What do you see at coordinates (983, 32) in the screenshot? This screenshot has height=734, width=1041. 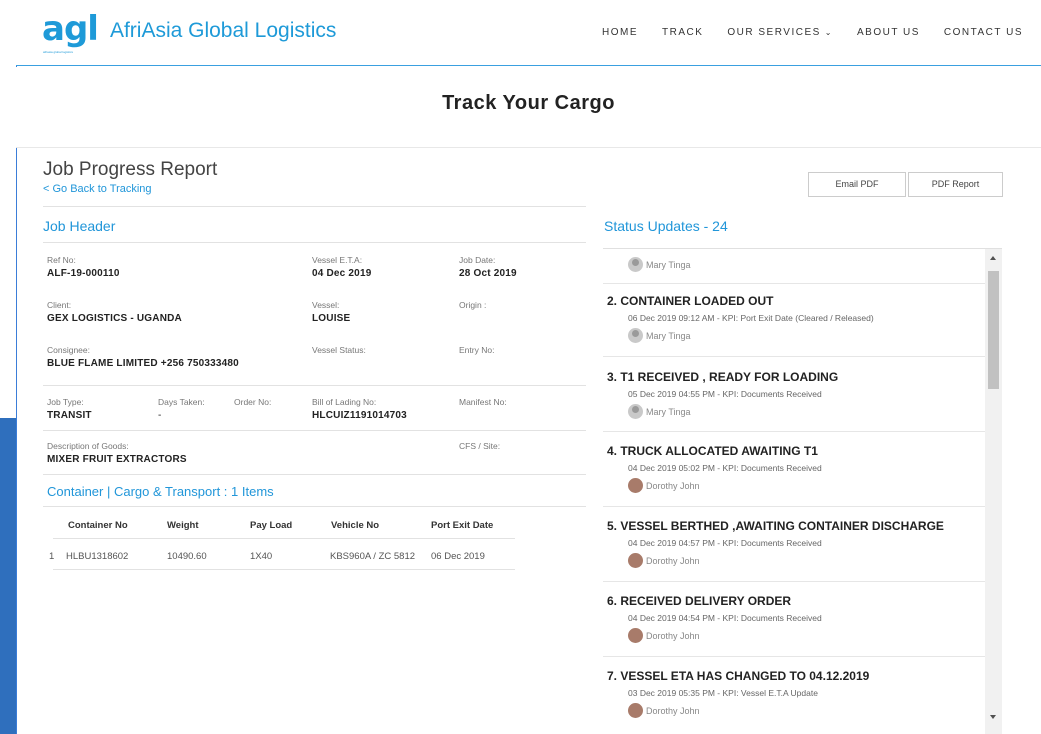 I see `nav-contact-us: CONTACT US` at bounding box center [983, 32].